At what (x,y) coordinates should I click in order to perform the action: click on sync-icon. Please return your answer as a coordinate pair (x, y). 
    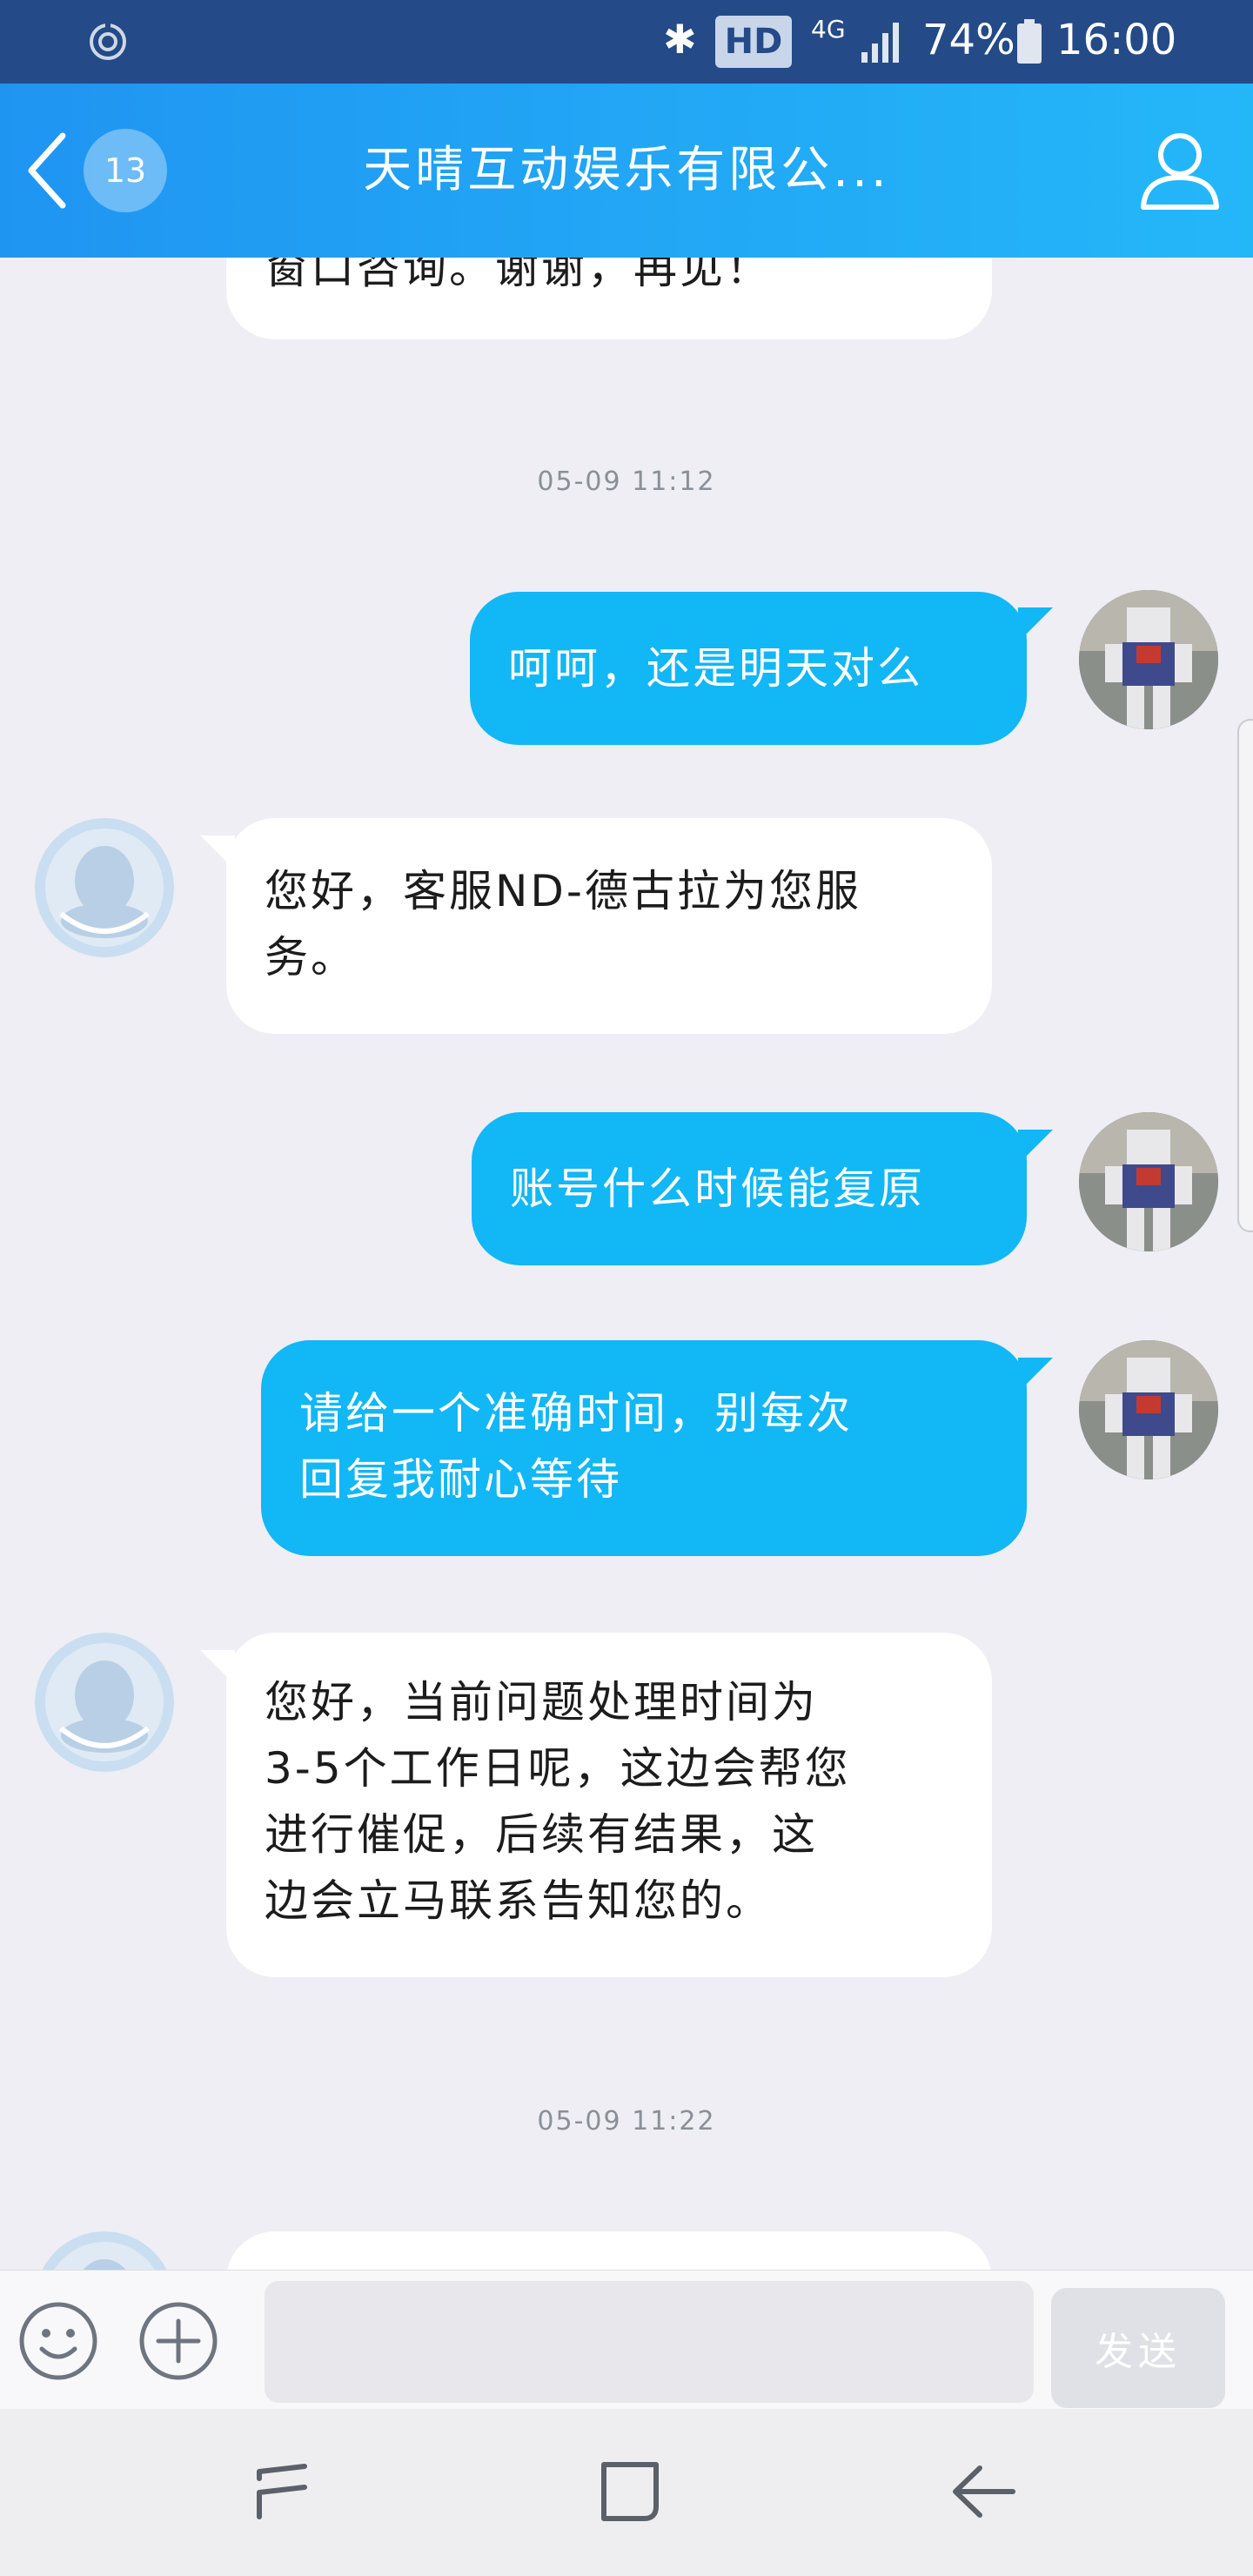
    Looking at the image, I should click on (108, 41).